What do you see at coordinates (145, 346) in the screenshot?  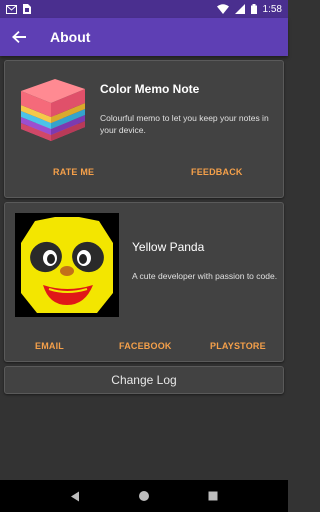 I see `facebook-button: FACEBOOK` at bounding box center [145, 346].